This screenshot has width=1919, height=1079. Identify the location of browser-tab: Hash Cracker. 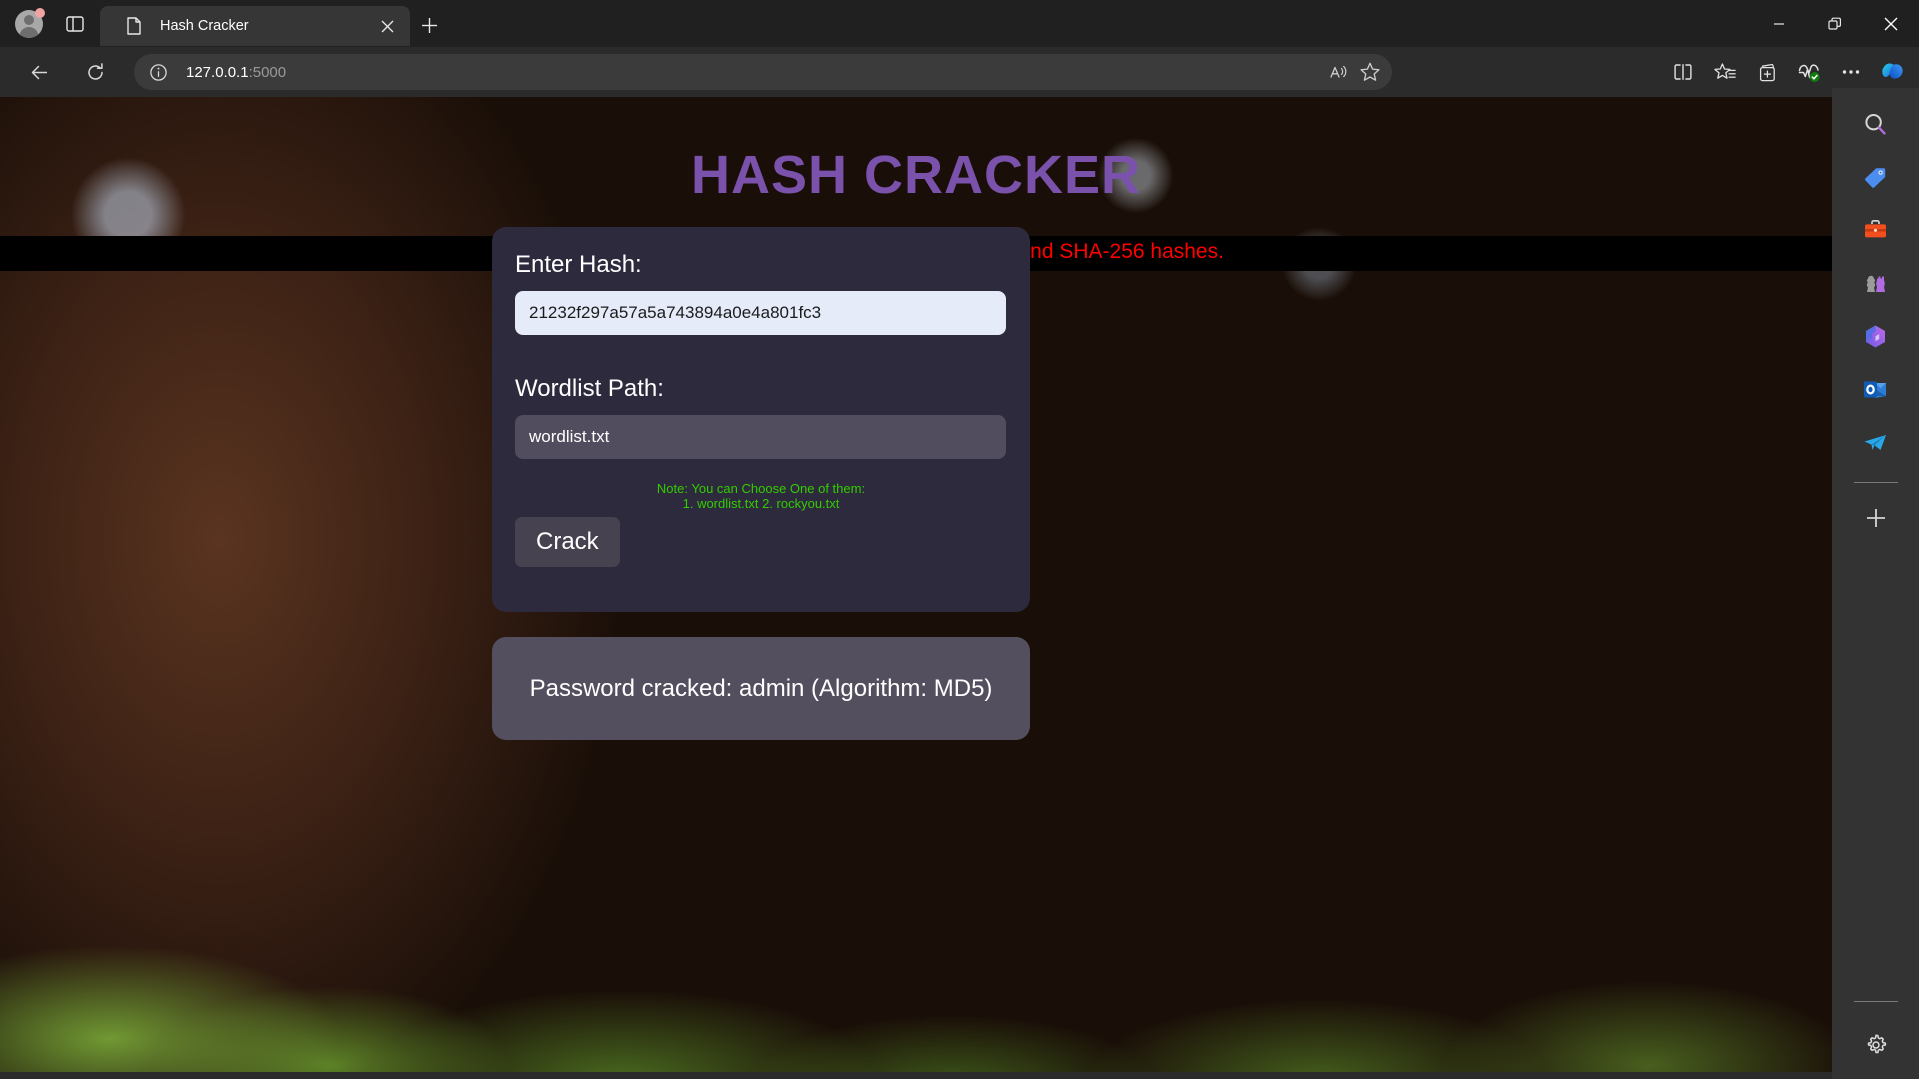
(255, 26).